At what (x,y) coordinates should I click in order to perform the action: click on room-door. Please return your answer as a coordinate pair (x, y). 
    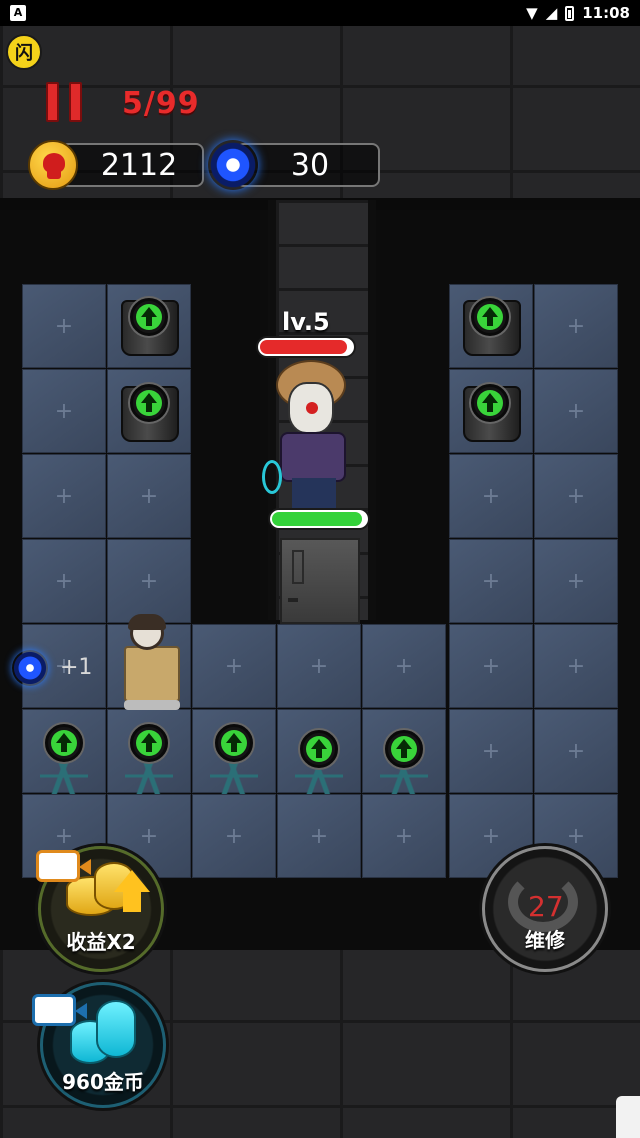
    Looking at the image, I should click on (320, 581).